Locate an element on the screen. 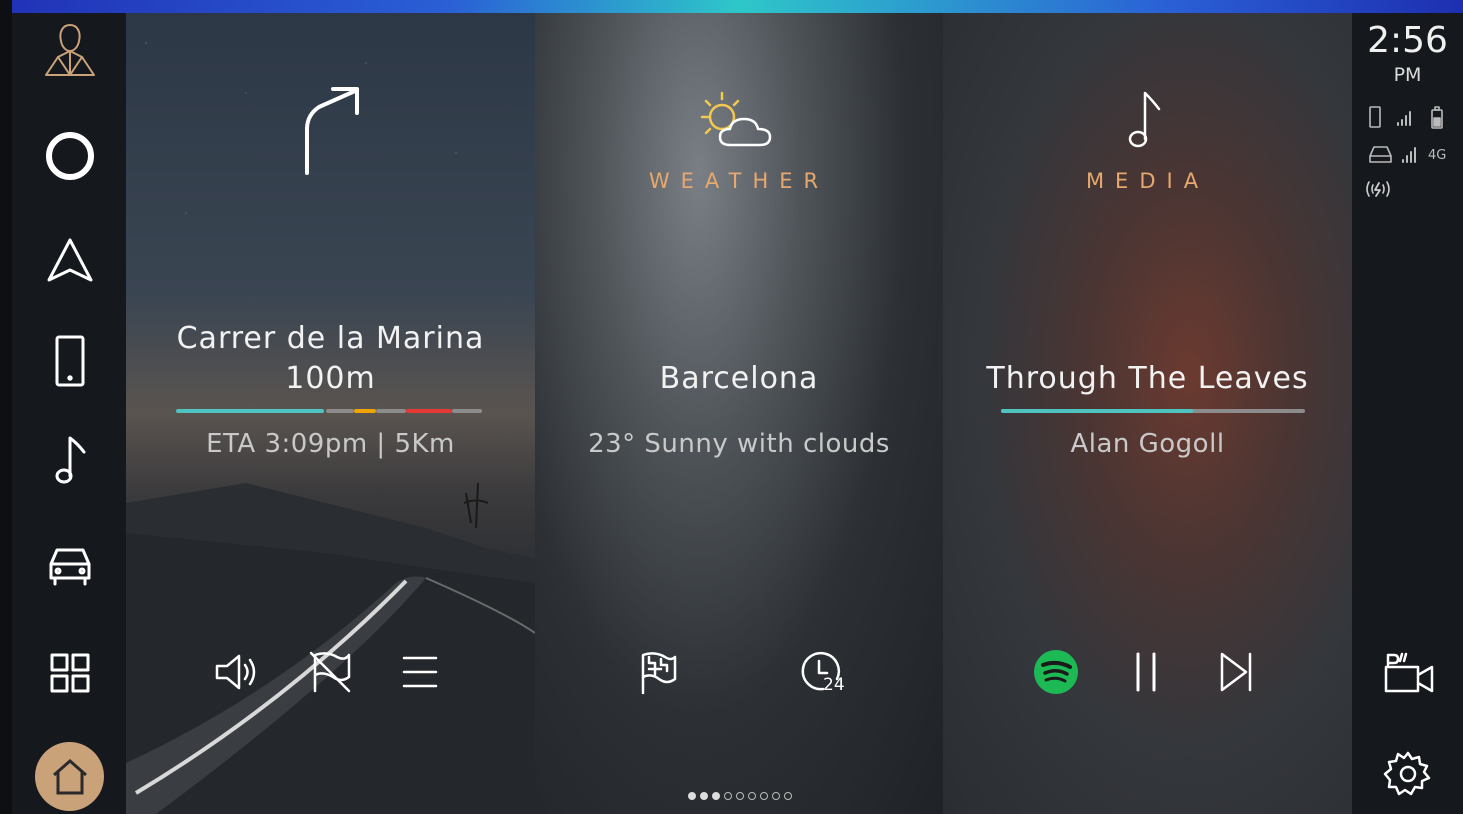  street-name: Carrer de la Marina is located at coordinates (330, 338).